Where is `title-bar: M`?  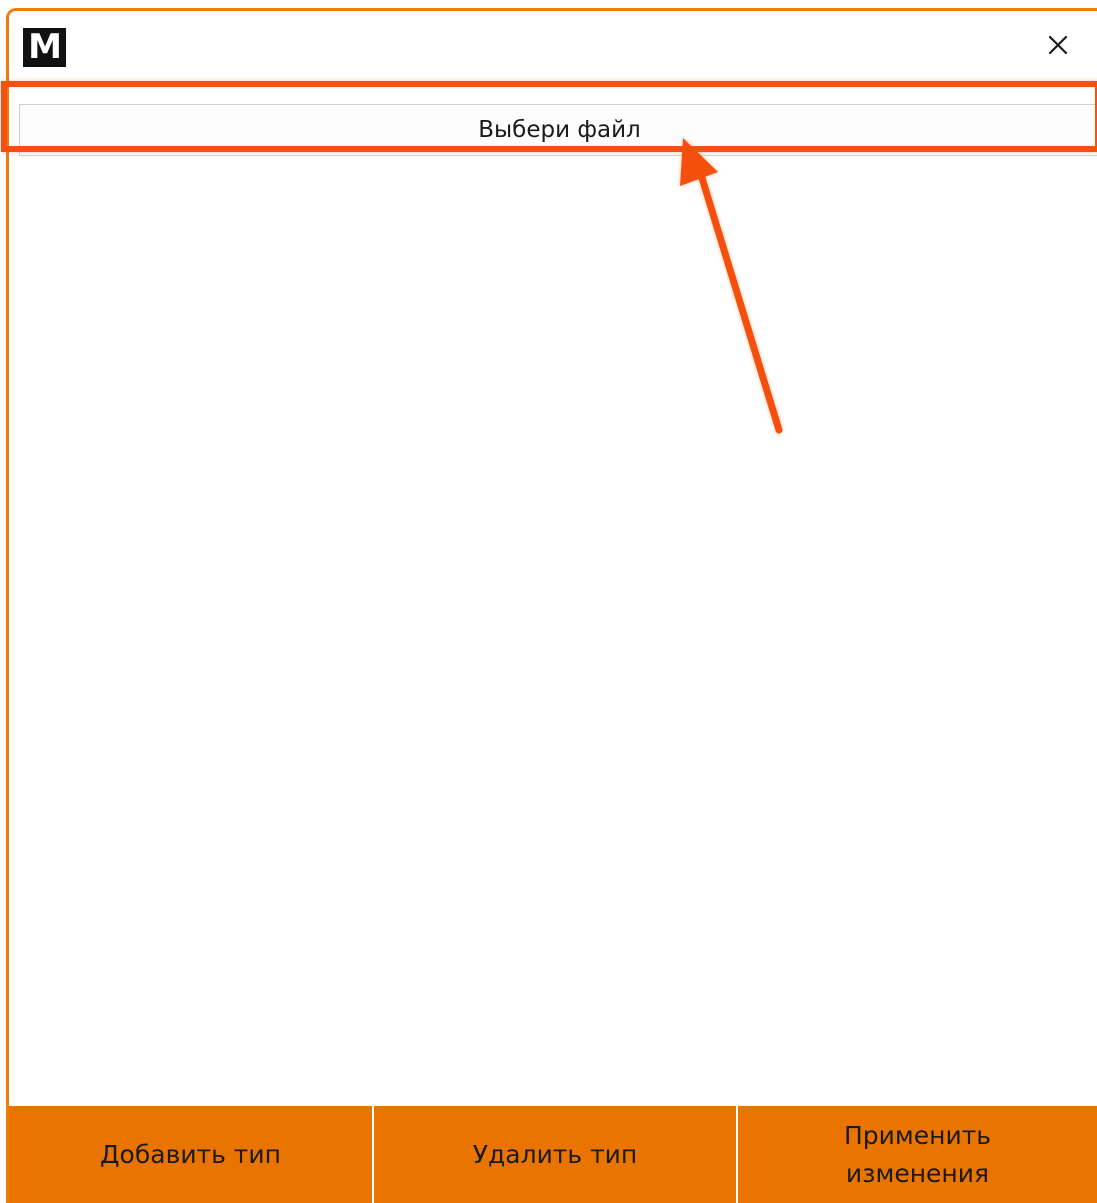
title-bar: M is located at coordinates (553, 49).